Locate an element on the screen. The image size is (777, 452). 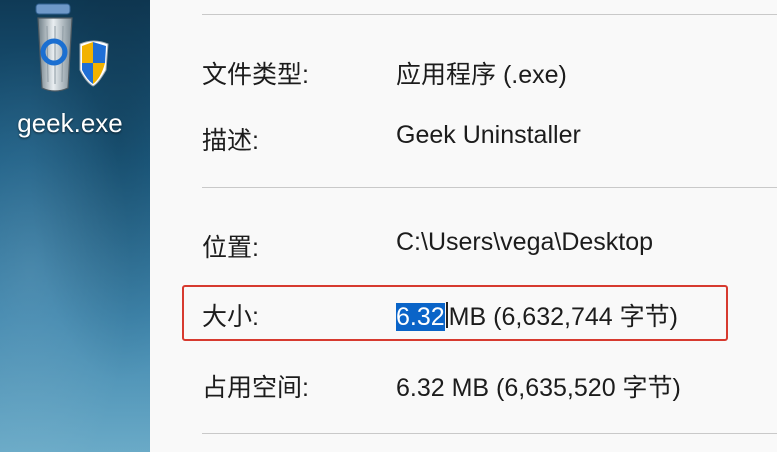
size-on-disk-label: 占用空间: is located at coordinates (255, 388).